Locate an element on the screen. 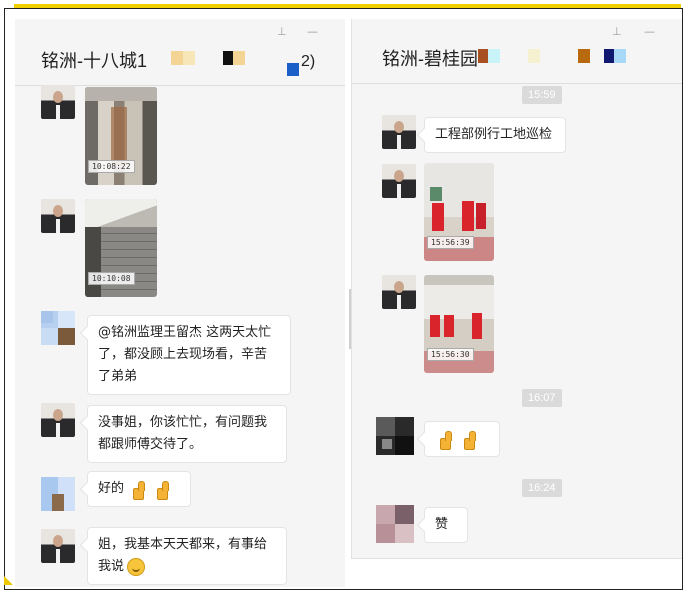 The height and width of the screenshot is (594, 687). message-bubble: 没事姐，你该忙忙，有问题我 都跟师傅交待了。 is located at coordinates (187, 434).